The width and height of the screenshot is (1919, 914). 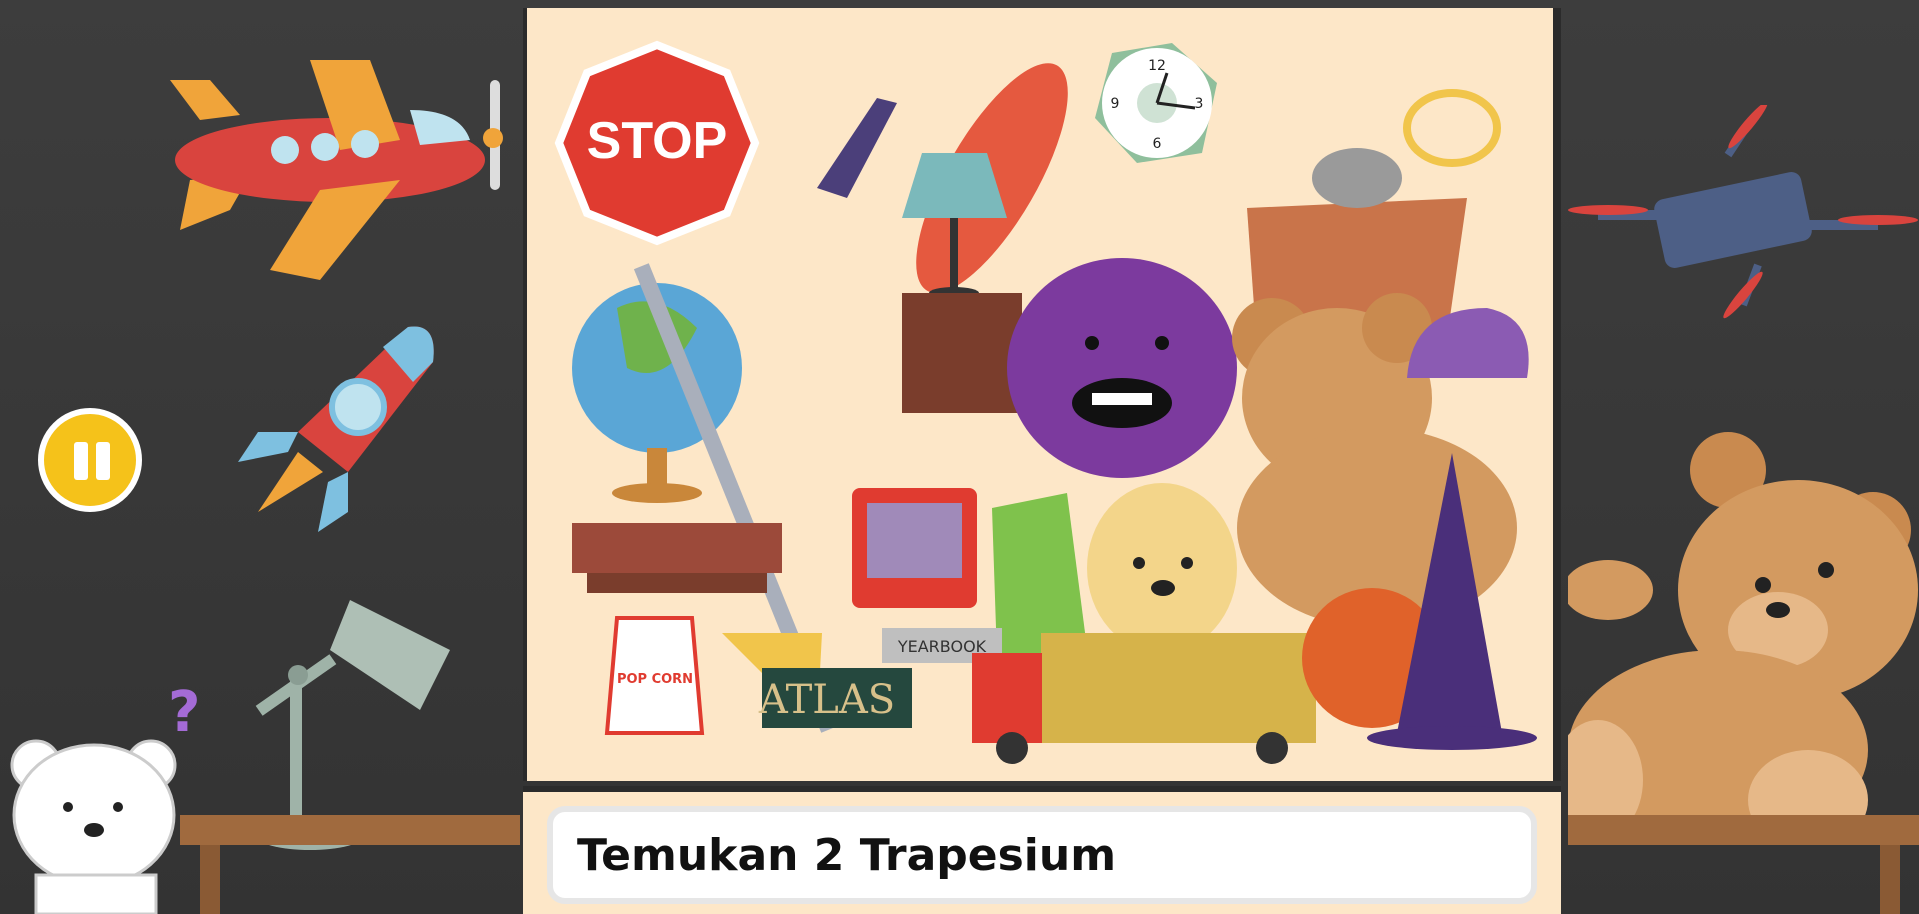 What do you see at coordinates (1743, 636) in the screenshot?
I see `teddy-bear-icon` at bounding box center [1743, 636].